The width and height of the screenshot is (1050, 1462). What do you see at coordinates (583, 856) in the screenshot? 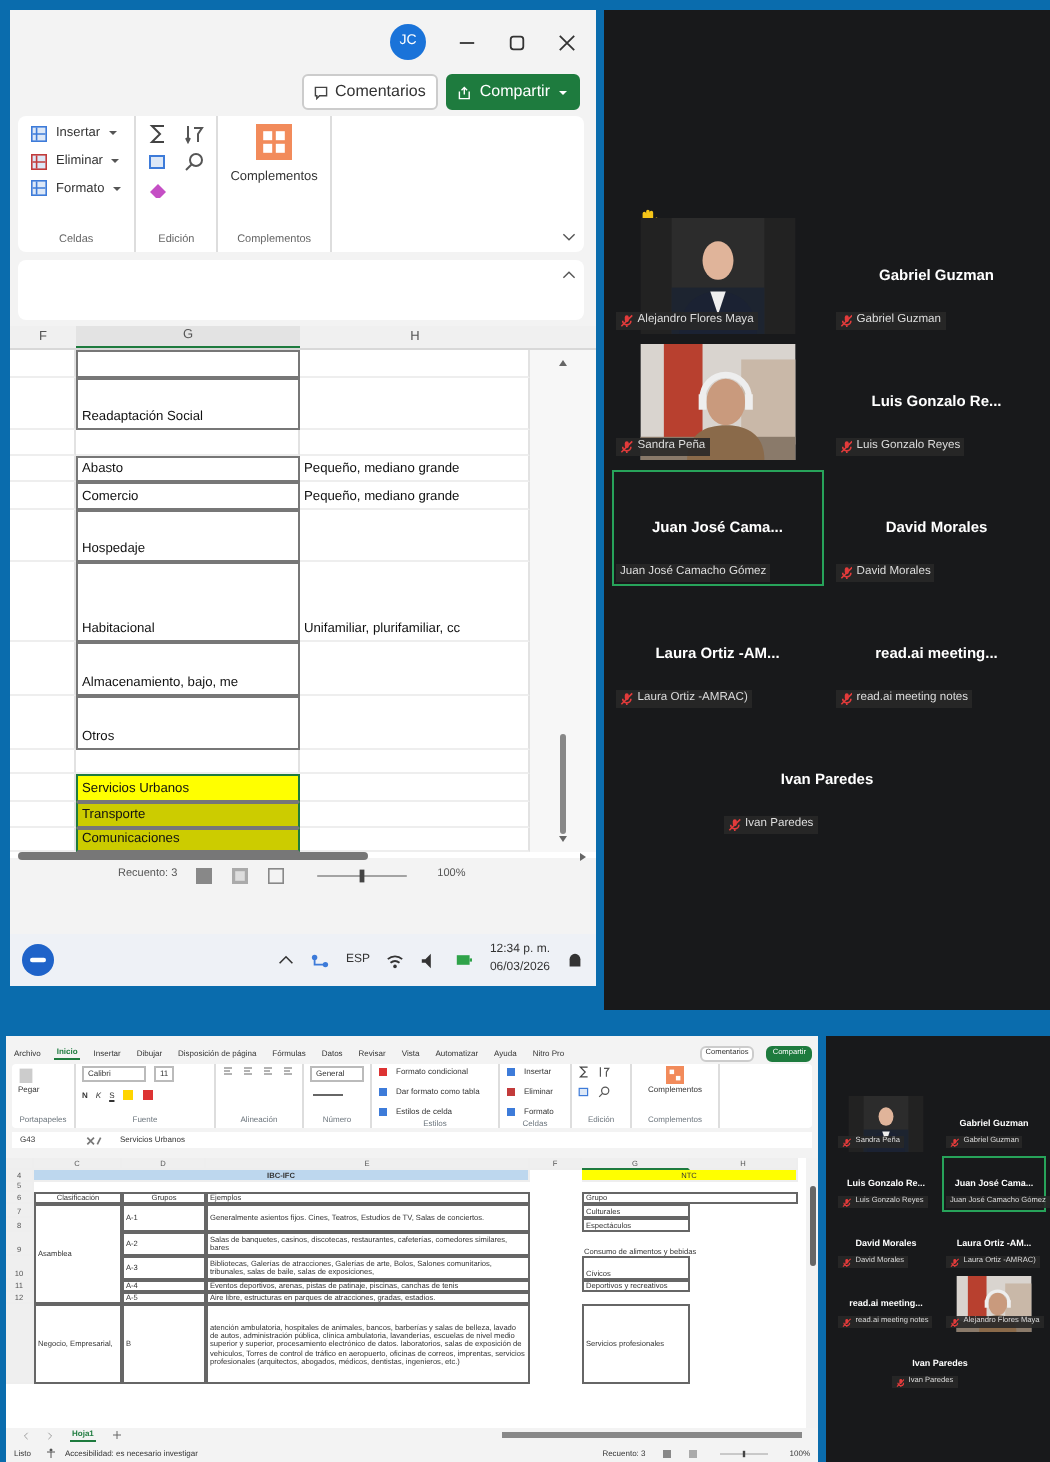
I see `scroll-right-icon` at bounding box center [583, 856].